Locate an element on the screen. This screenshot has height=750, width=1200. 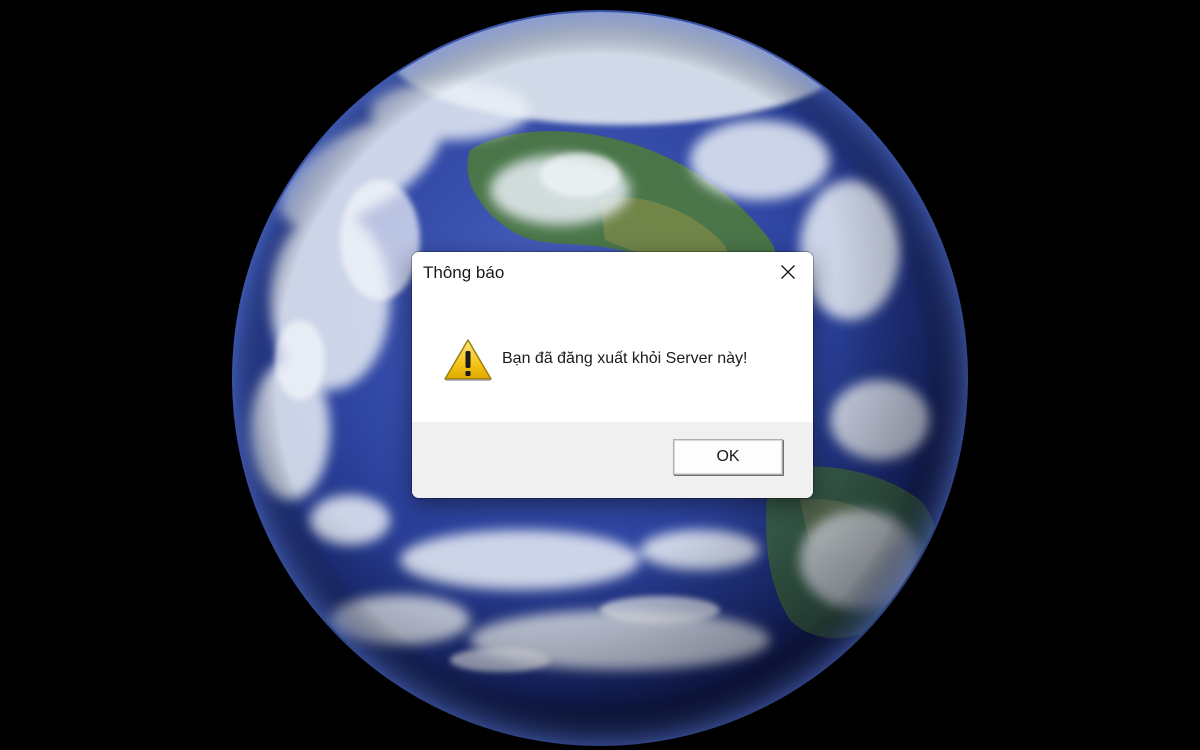
dialog-title: Thông báo is located at coordinates (464, 272).